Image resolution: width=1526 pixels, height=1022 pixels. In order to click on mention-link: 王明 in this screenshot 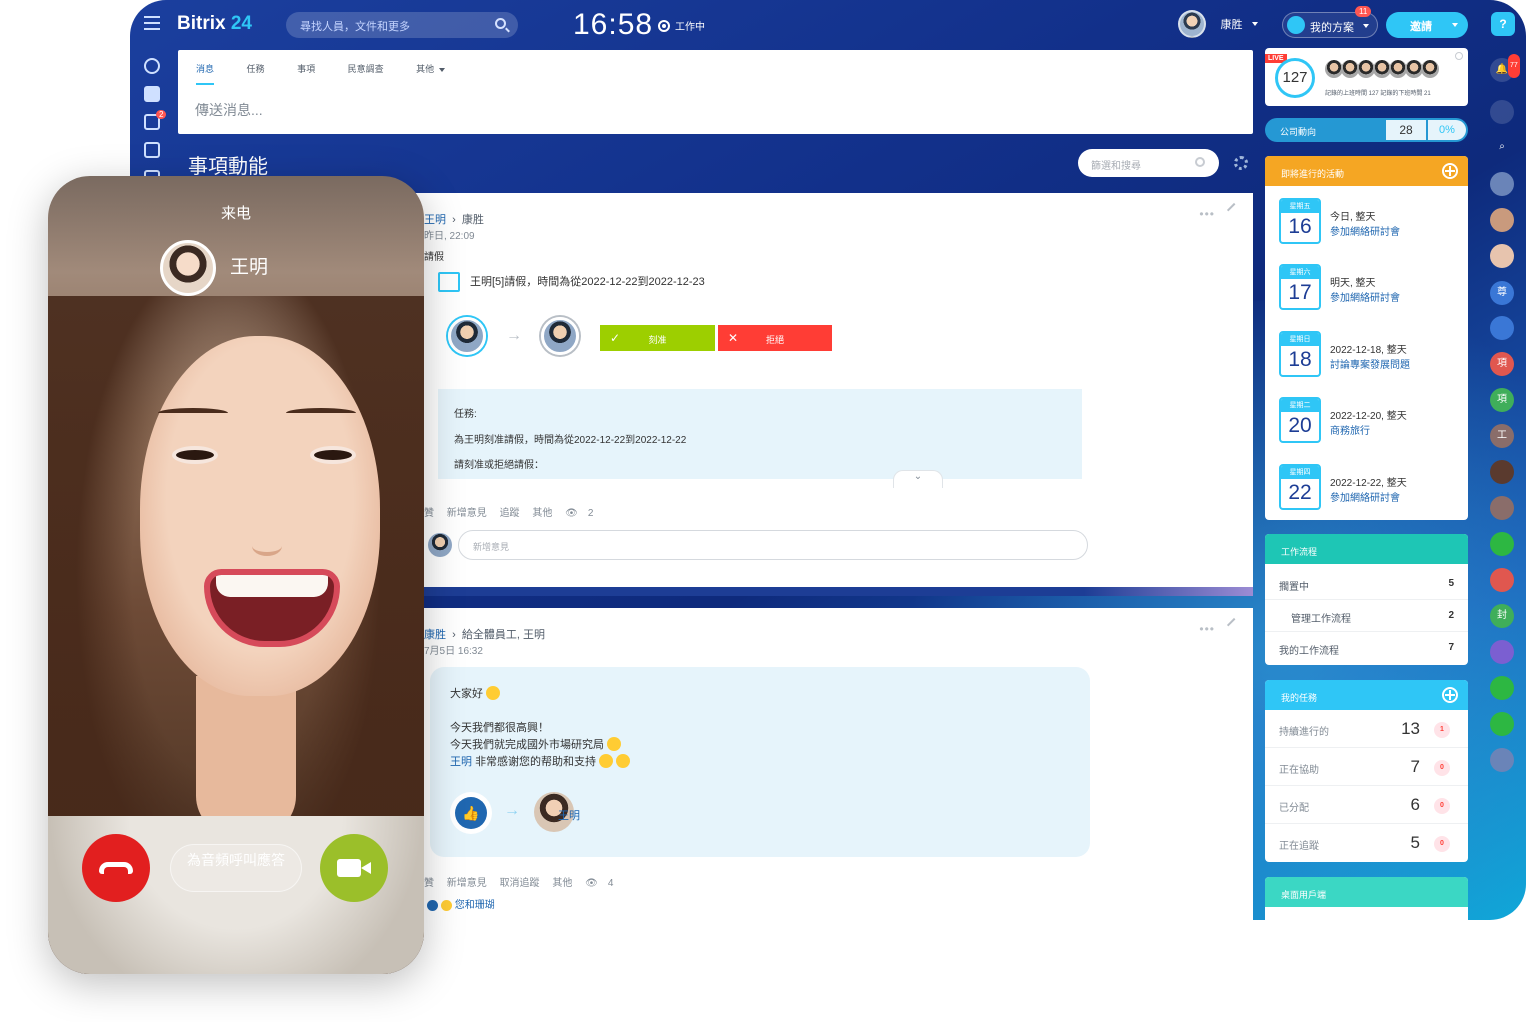, I will do `click(461, 762)`.